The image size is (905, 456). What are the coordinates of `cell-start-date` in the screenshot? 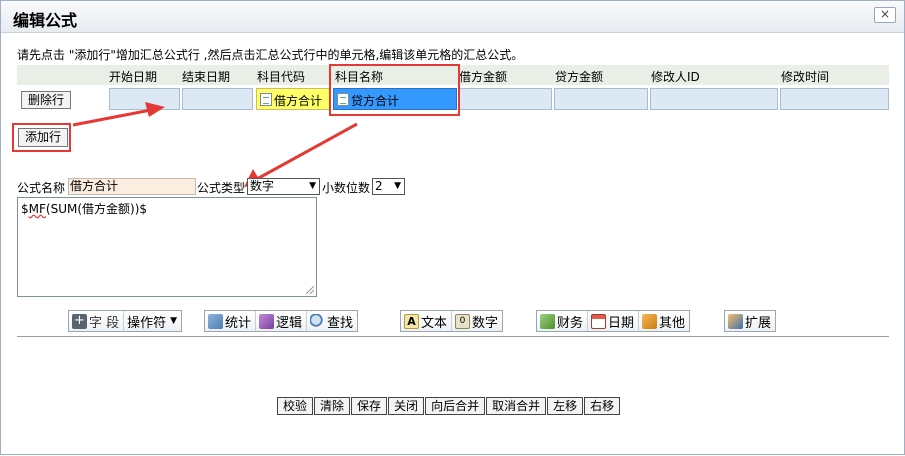 It's located at (144, 99).